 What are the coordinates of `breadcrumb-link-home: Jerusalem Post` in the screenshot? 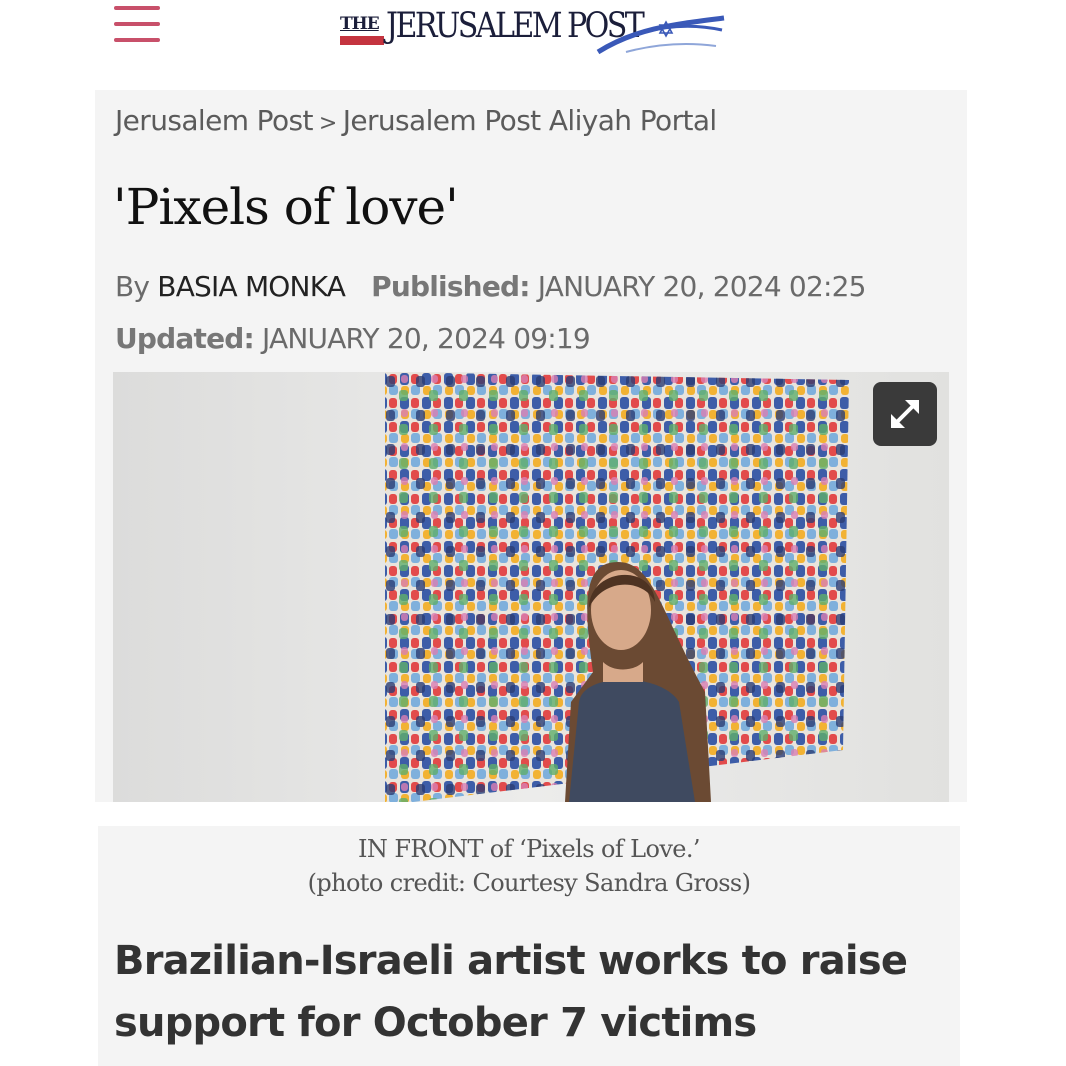 It's located at (214, 120).